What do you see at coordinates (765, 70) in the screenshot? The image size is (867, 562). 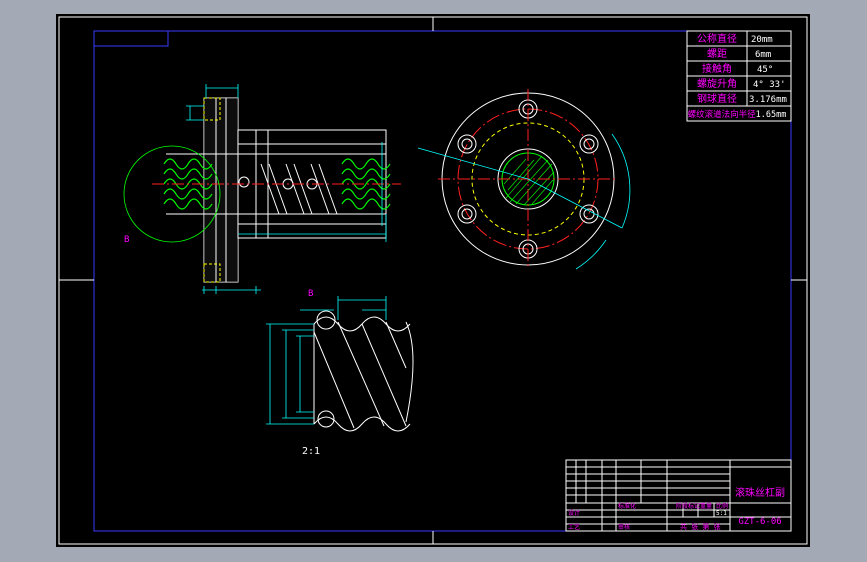 I see `spec-value-3: 45°` at bounding box center [765, 70].